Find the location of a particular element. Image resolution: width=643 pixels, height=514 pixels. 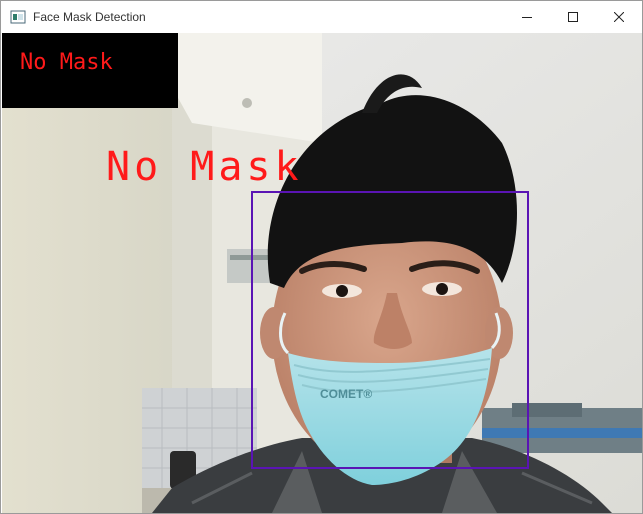

face-detection-label: No Mask is located at coordinates (204, 167).